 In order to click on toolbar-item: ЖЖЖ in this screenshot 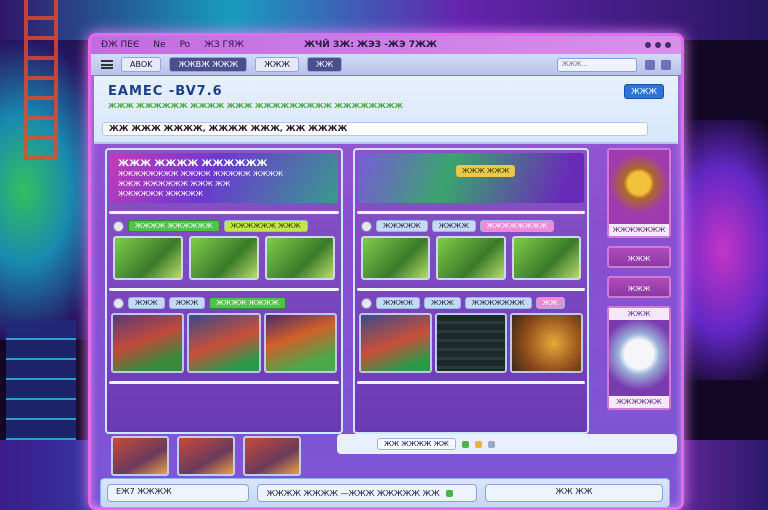, I will do `click(277, 64)`.